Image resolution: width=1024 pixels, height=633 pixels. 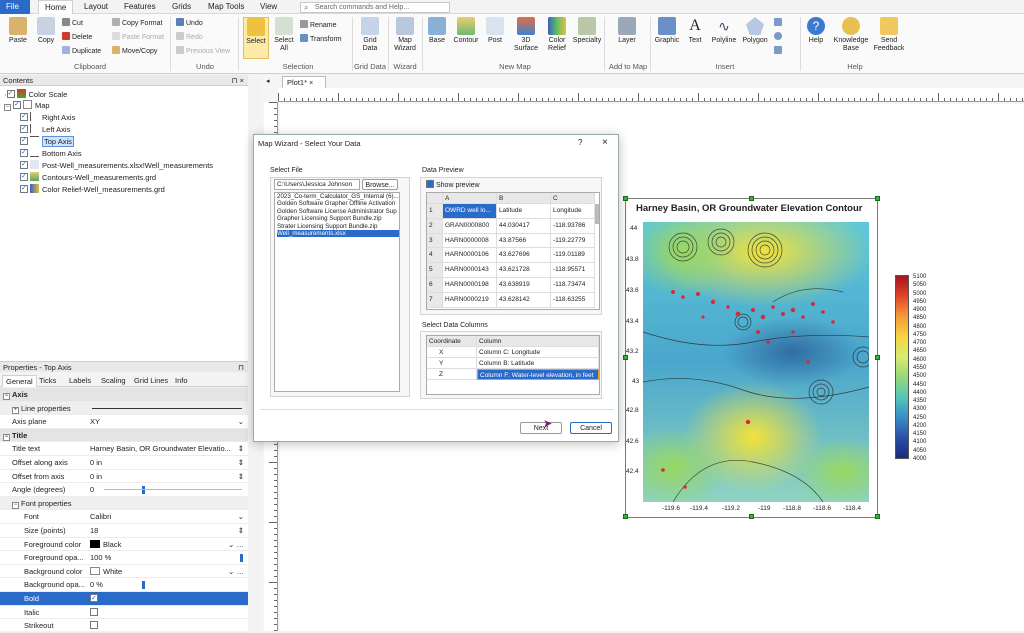 What do you see at coordinates (124, 408) in the screenshot?
I see `line-properties-row: + Line properties` at bounding box center [124, 408].